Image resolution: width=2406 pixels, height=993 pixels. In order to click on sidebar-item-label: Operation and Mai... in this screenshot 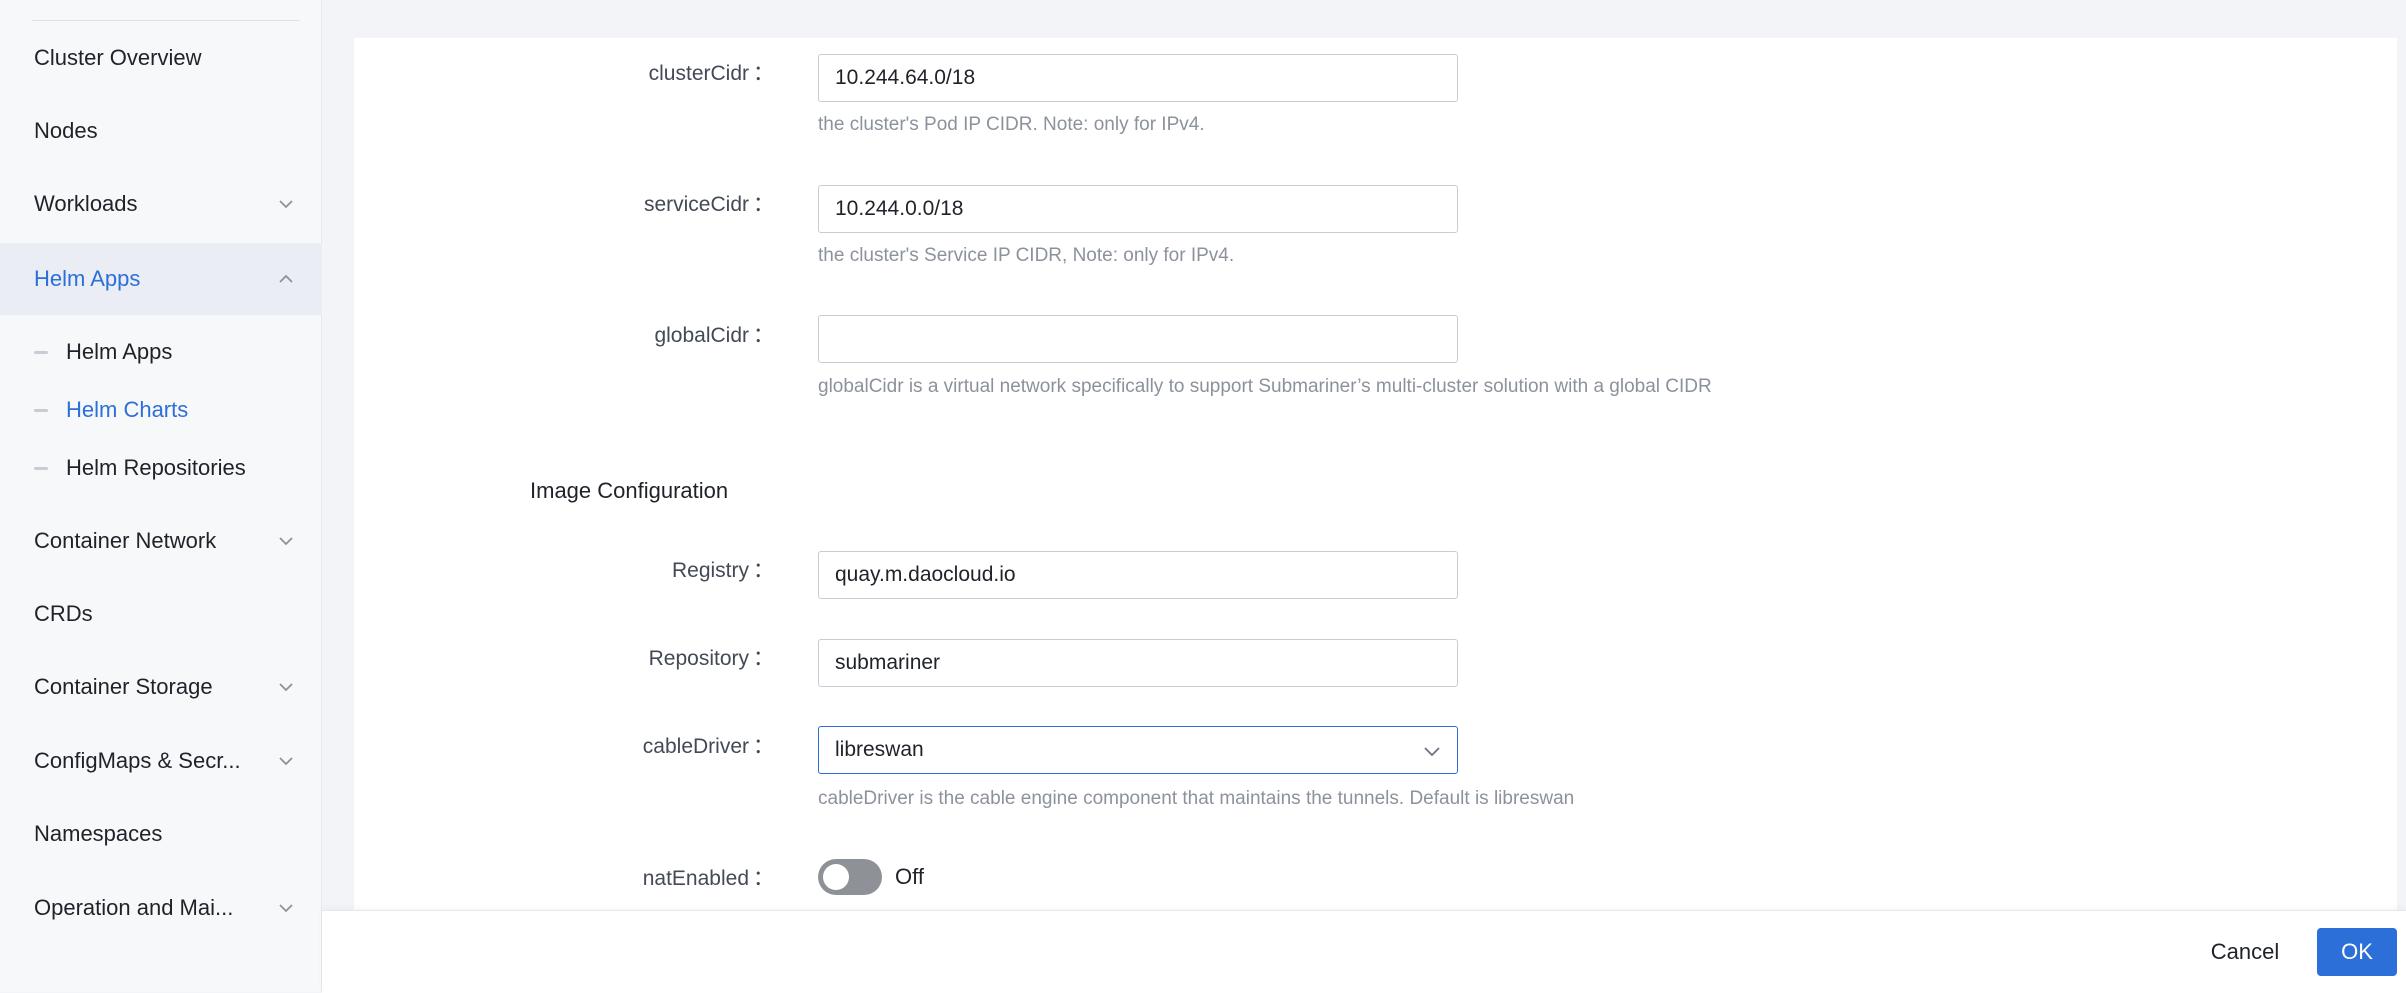, I will do `click(134, 907)`.